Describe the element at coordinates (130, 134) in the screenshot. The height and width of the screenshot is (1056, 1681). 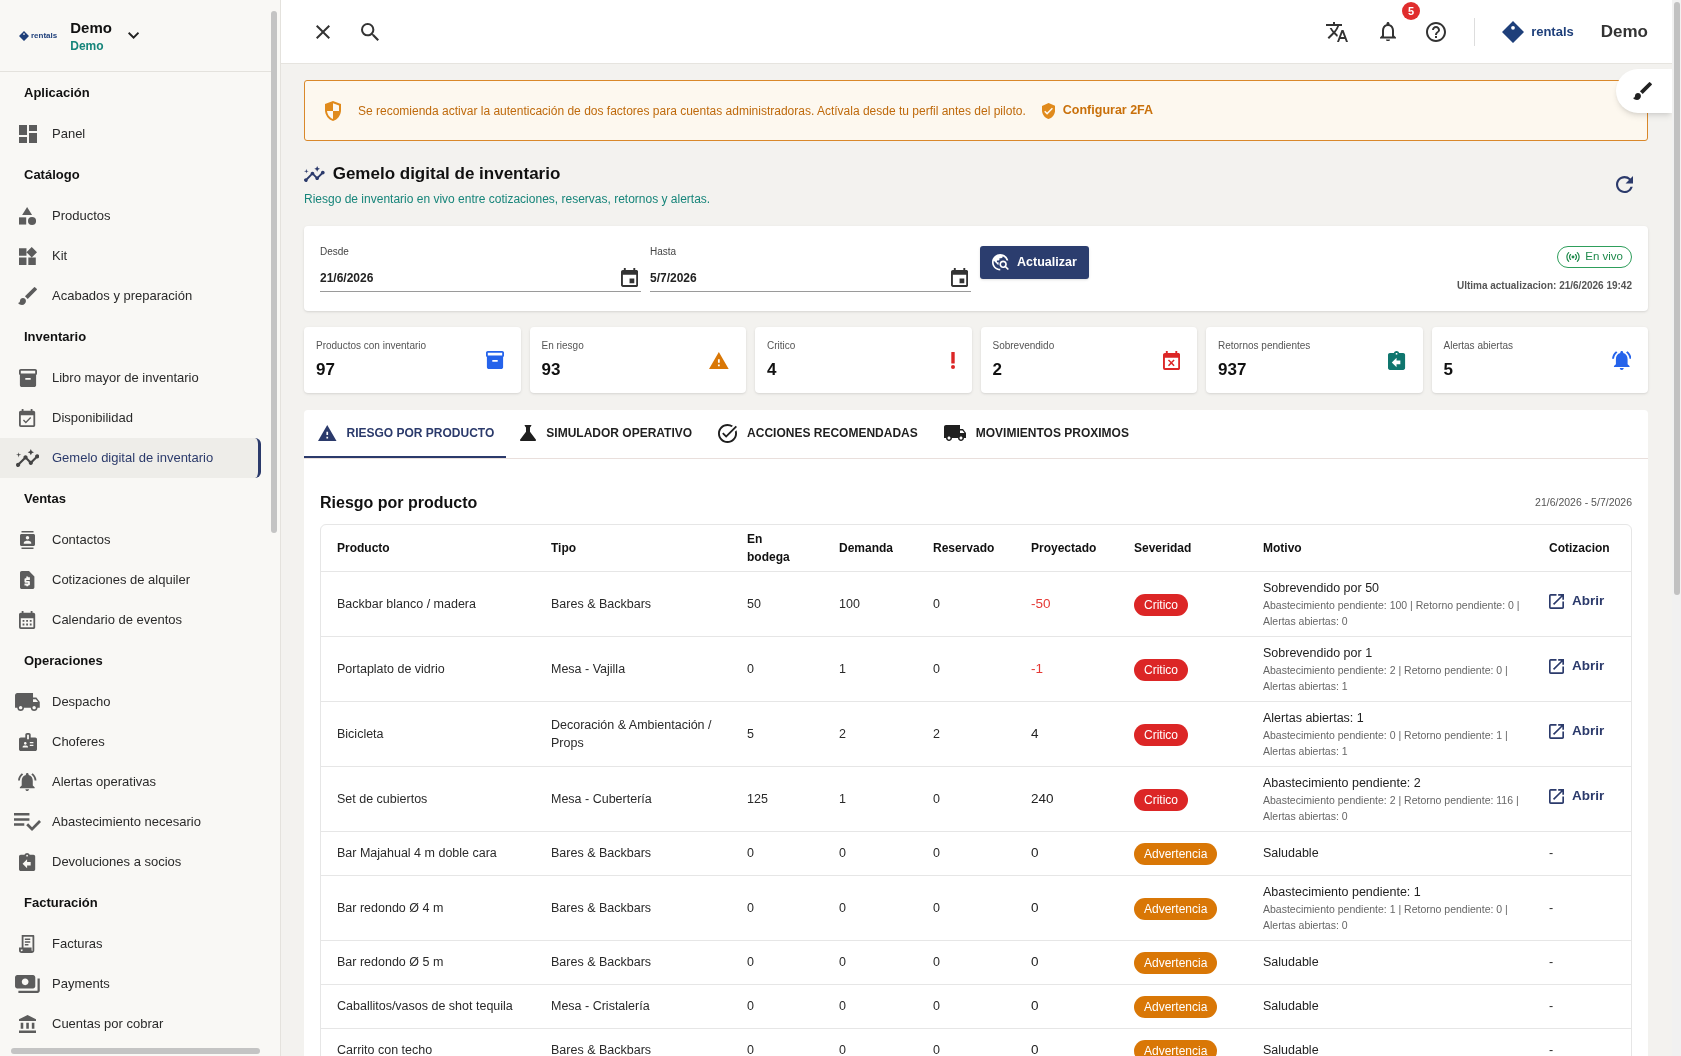
I see `sidebar-item: Panel` at that location.